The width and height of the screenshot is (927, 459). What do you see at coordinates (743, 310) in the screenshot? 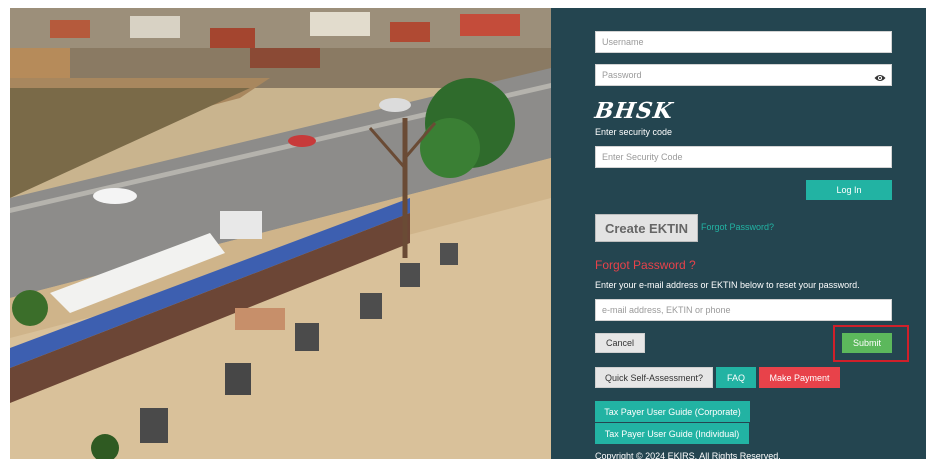
I see `reset-identifier-input` at bounding box center [743, 310].